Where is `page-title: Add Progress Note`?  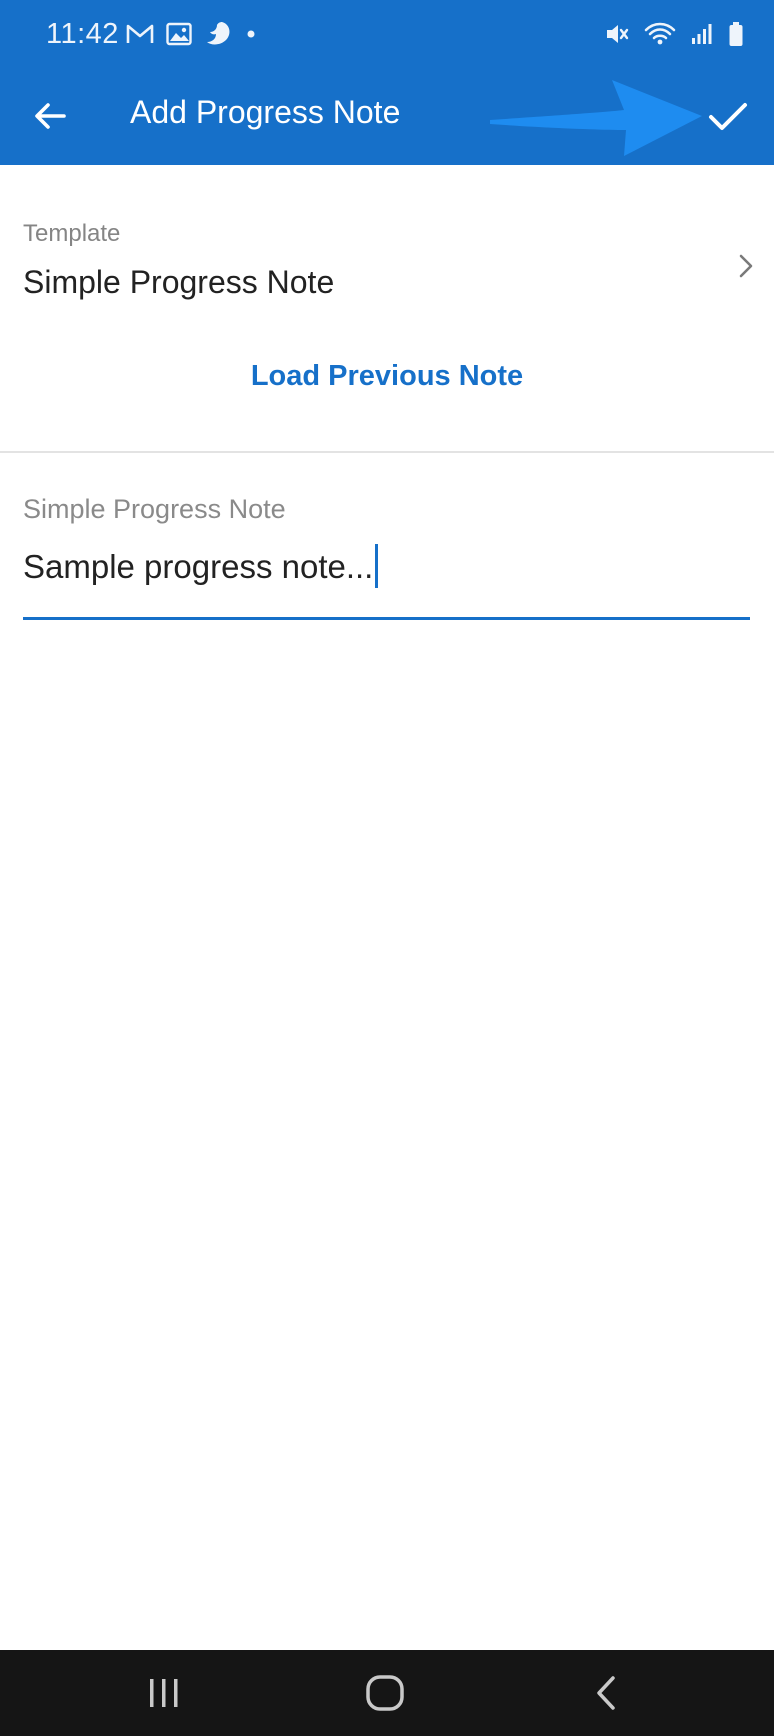
page-title: Add Progress Note is located at coordinates (265, 112).